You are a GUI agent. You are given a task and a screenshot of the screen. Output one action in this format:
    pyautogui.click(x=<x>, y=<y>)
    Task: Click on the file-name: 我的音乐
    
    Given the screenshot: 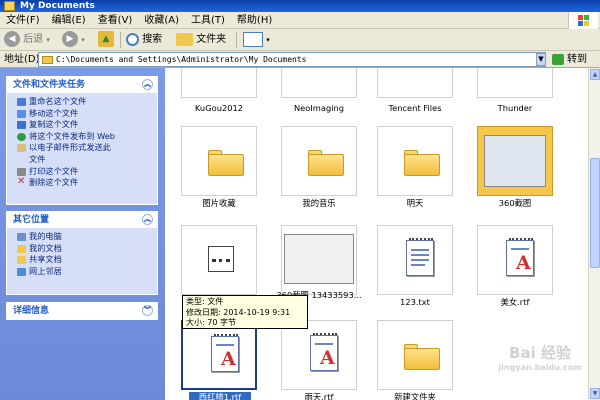 What is the action you would take?
    pyautogui.click(x=319, y=203)
    